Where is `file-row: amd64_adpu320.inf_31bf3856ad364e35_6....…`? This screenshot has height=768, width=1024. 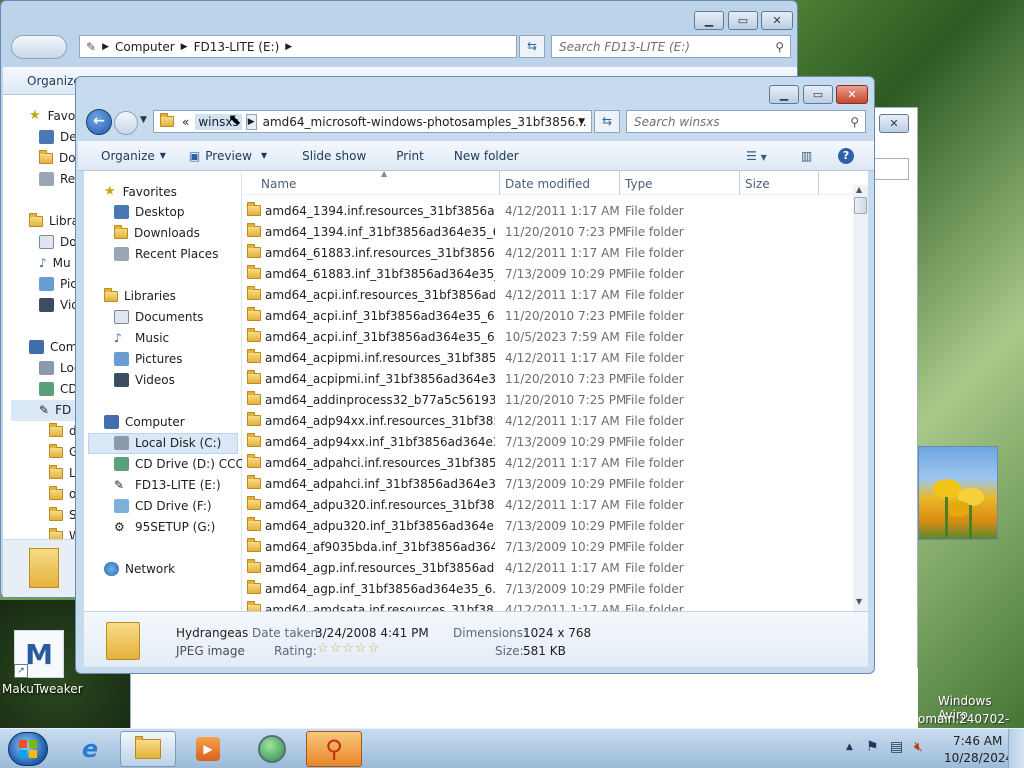
file-row: amd64_adpu320.inf_31bf3856ad364e35_6....… is located at coordinates (543, 525).